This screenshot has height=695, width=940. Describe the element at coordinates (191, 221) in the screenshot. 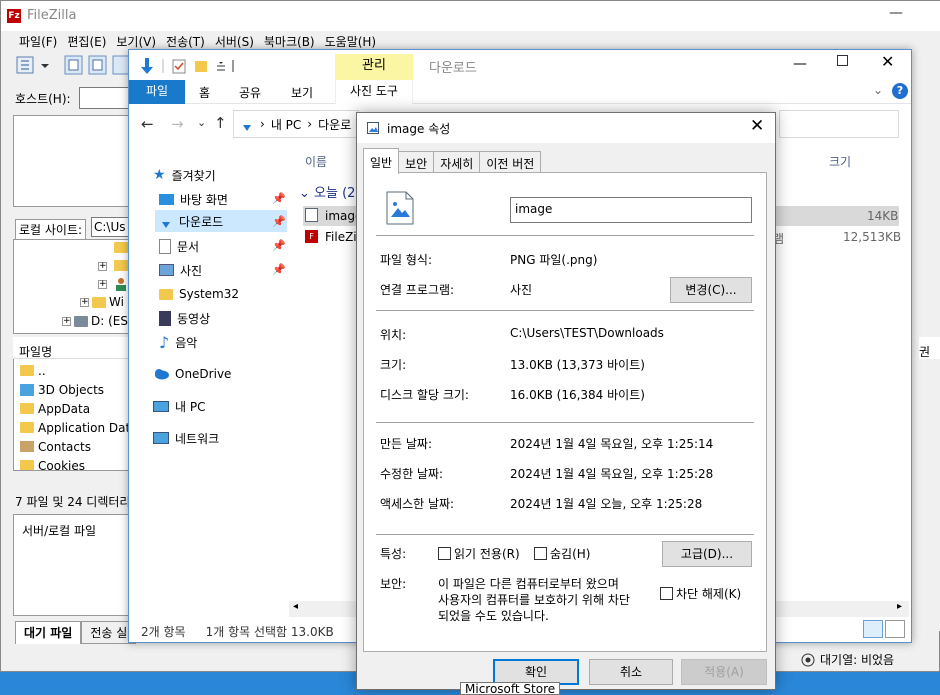

I see `nav-downloads: 다운로드` at that location.